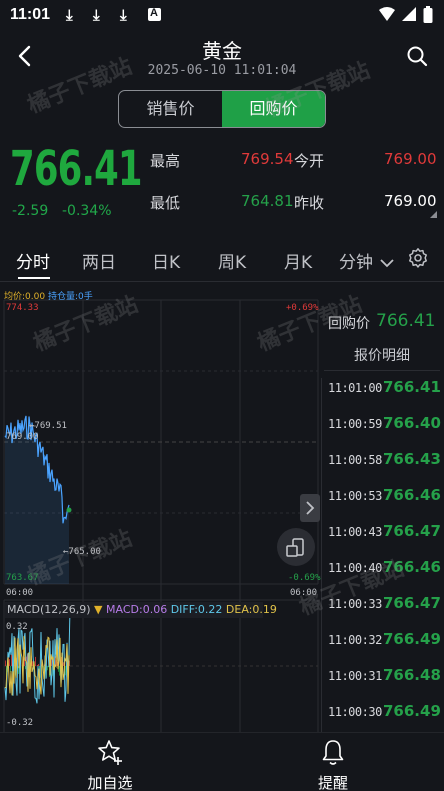 The height and width of the screenshot is (791, 444). I want to click on page-title: 黄金, so click(222, 51).